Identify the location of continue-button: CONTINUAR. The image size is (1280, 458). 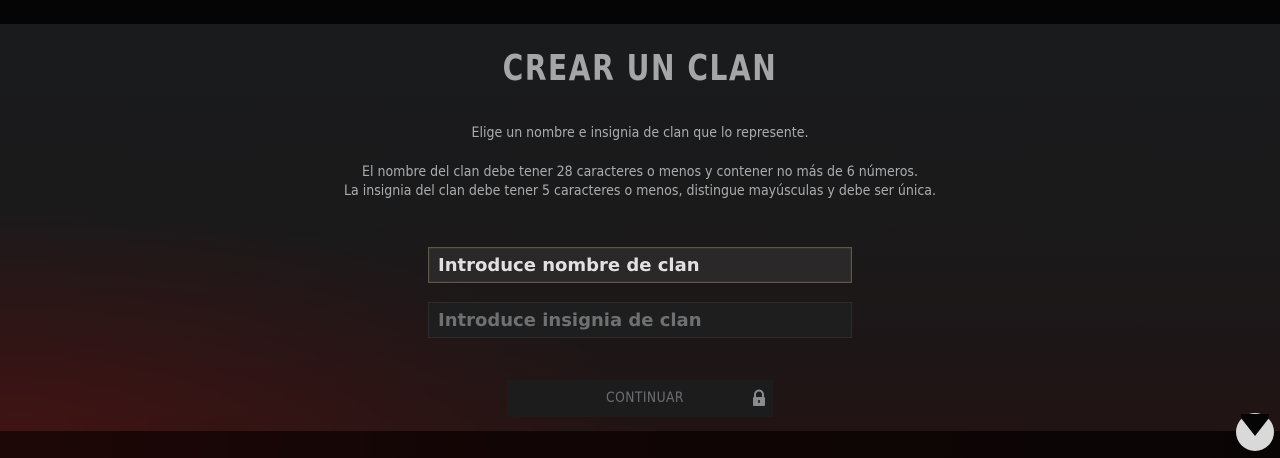
(640, 398).